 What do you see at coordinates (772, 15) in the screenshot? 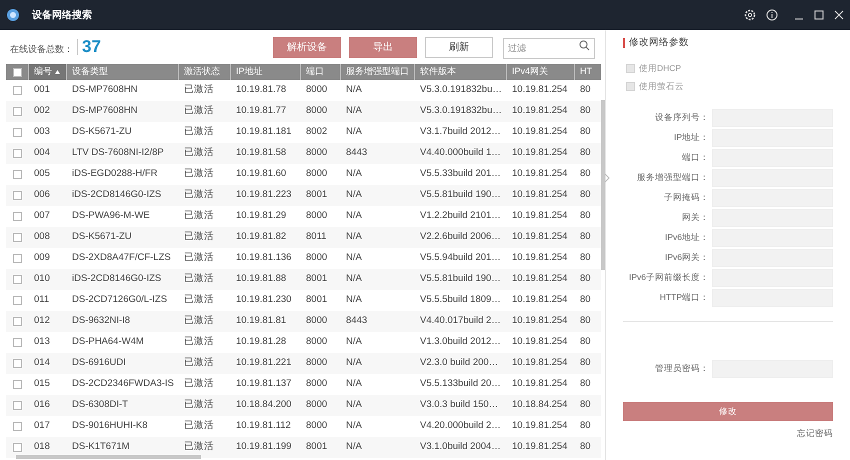
I see `info-icon` at bounding box center [772, 15].